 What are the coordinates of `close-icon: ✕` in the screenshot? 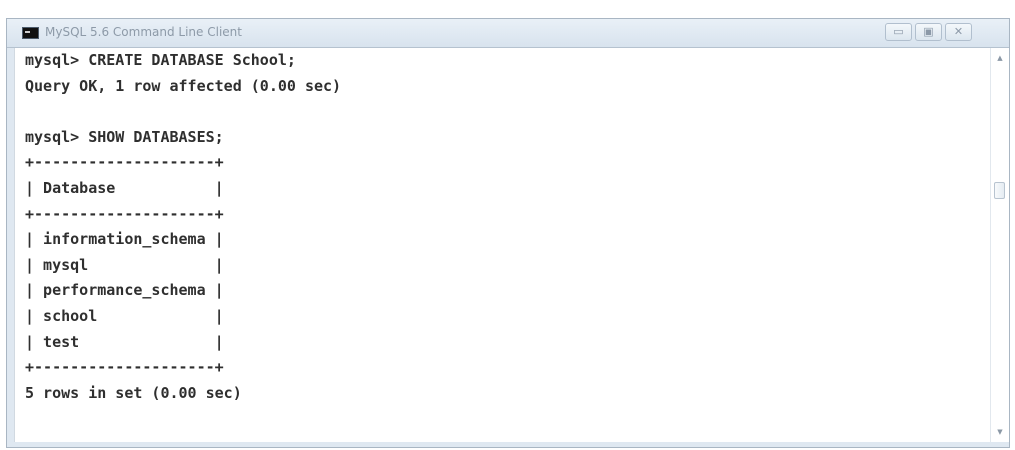 It's located at (958, 31).